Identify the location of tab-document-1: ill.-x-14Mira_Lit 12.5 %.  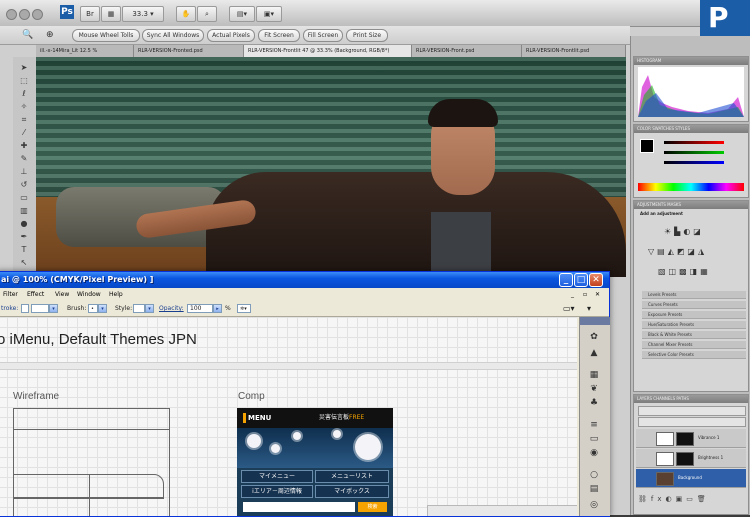
(85, 51).